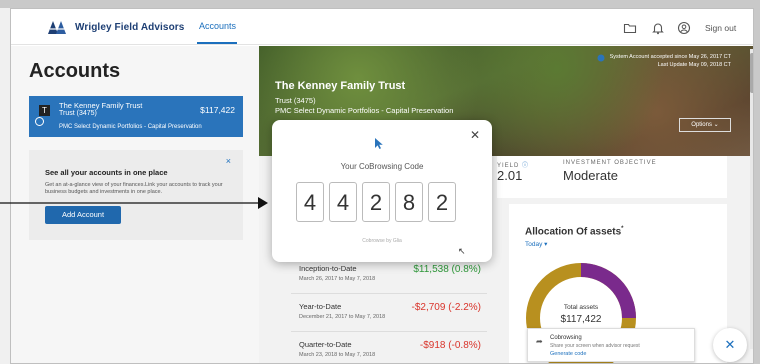 This screenshot has height=364, width=760. I want to click on folder-icon, so click(630, 28).